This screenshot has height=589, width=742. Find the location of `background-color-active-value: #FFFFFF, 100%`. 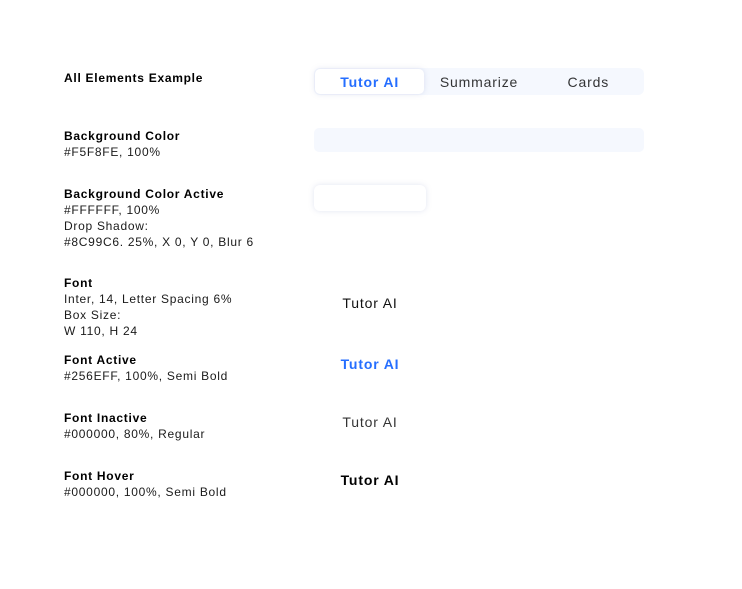

background-color-active-value: #FFFFFF, 100% is located at coordinates (112, 210).